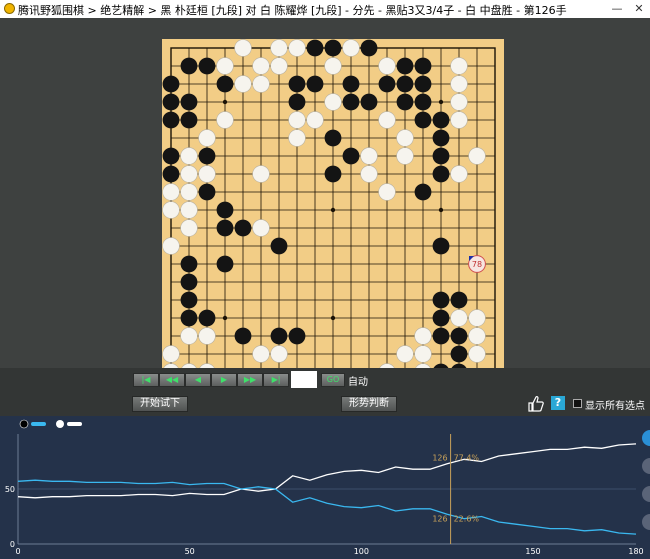 Image resolution: width=650 pixels, height=559 pixels. What do you see at coordinates (325, 404) in the screenshot?
I see `action-bar: 开始试下 形势判断 ? 显示所有选点` at bounding box center [325, 404].